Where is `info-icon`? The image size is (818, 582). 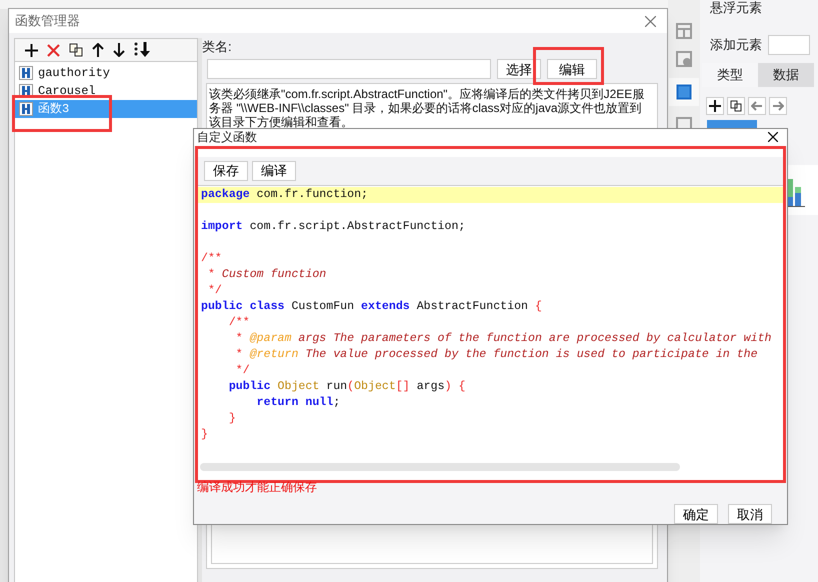
info-icon is located at coordinates (684, 59).